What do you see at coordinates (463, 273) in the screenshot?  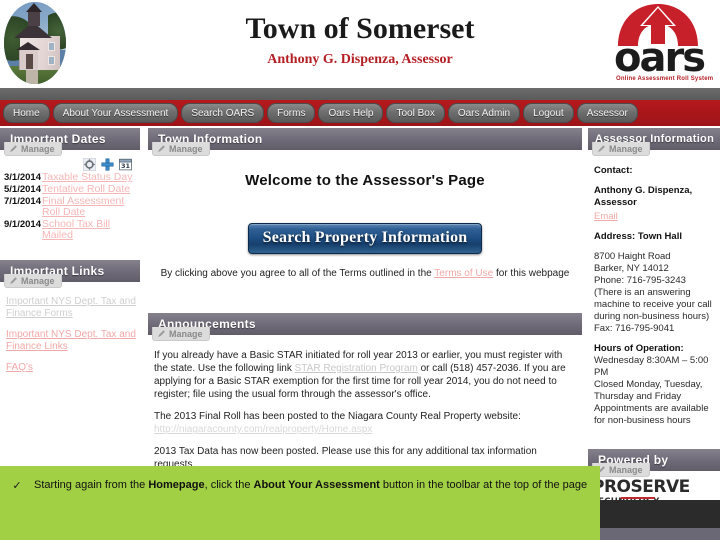 I see `terms-of-use-link: Terms of Use` at bounding box center [463, 273].